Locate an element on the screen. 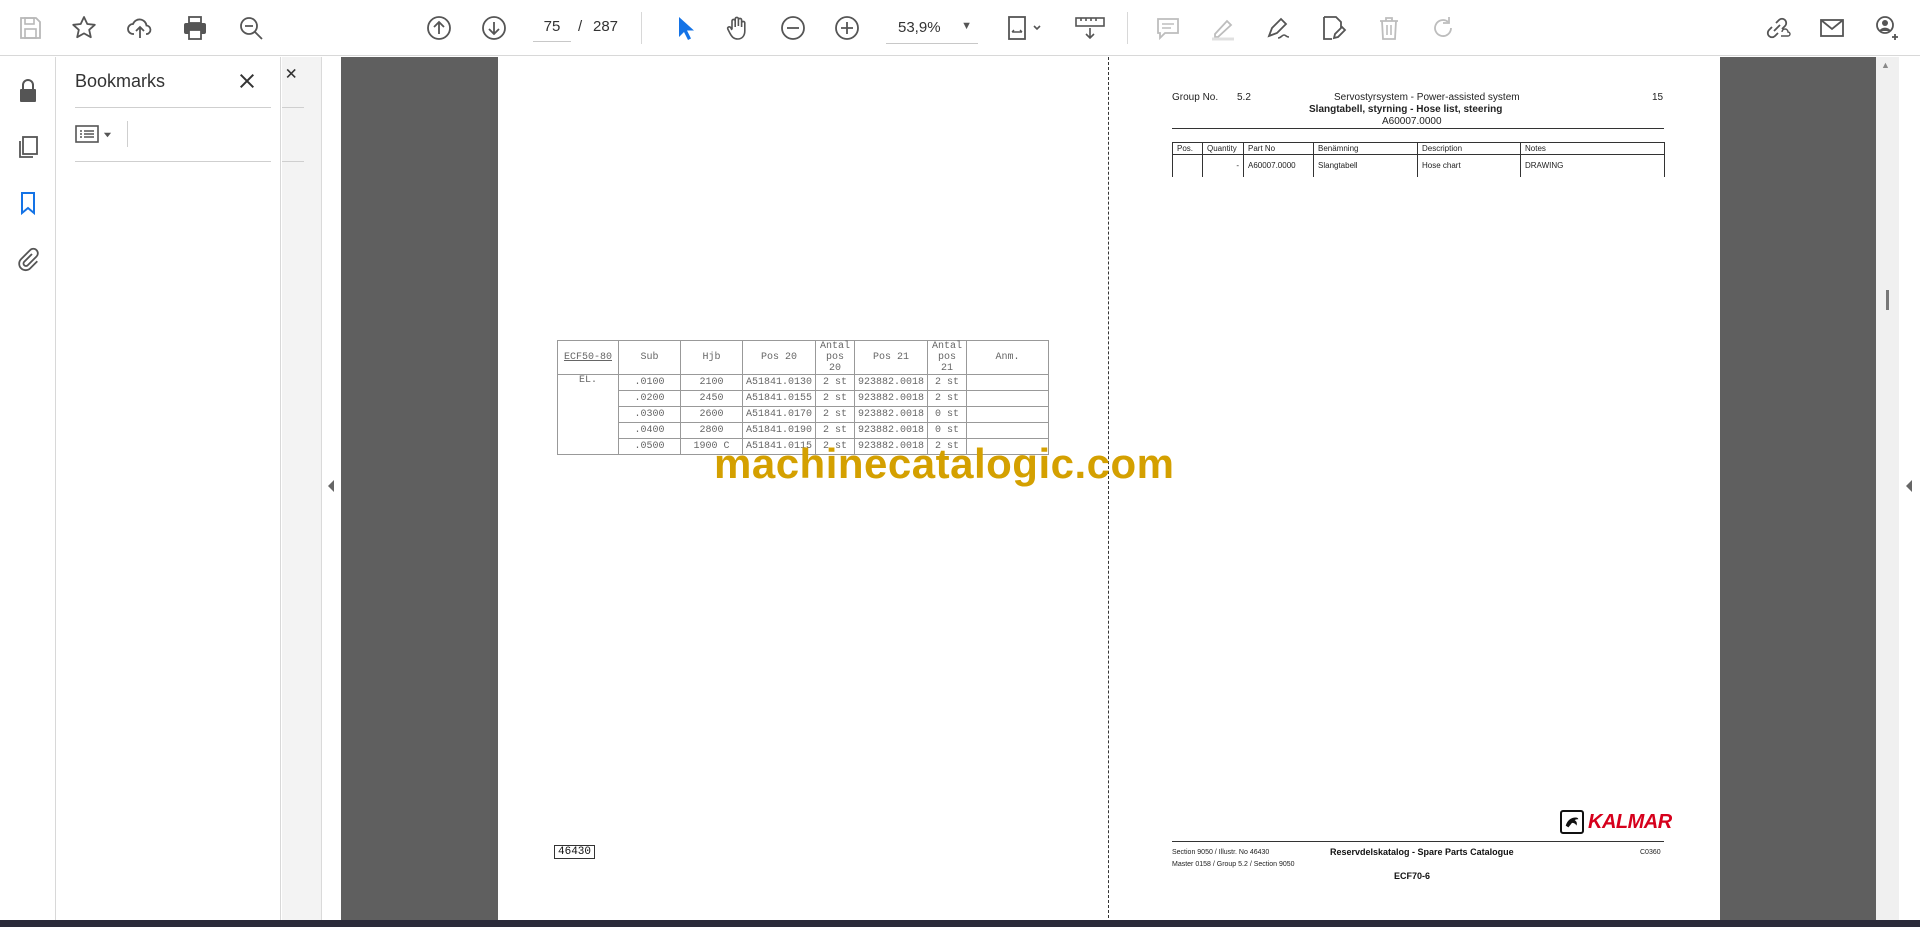  next-page-icon is located at coordinates (494, 28).